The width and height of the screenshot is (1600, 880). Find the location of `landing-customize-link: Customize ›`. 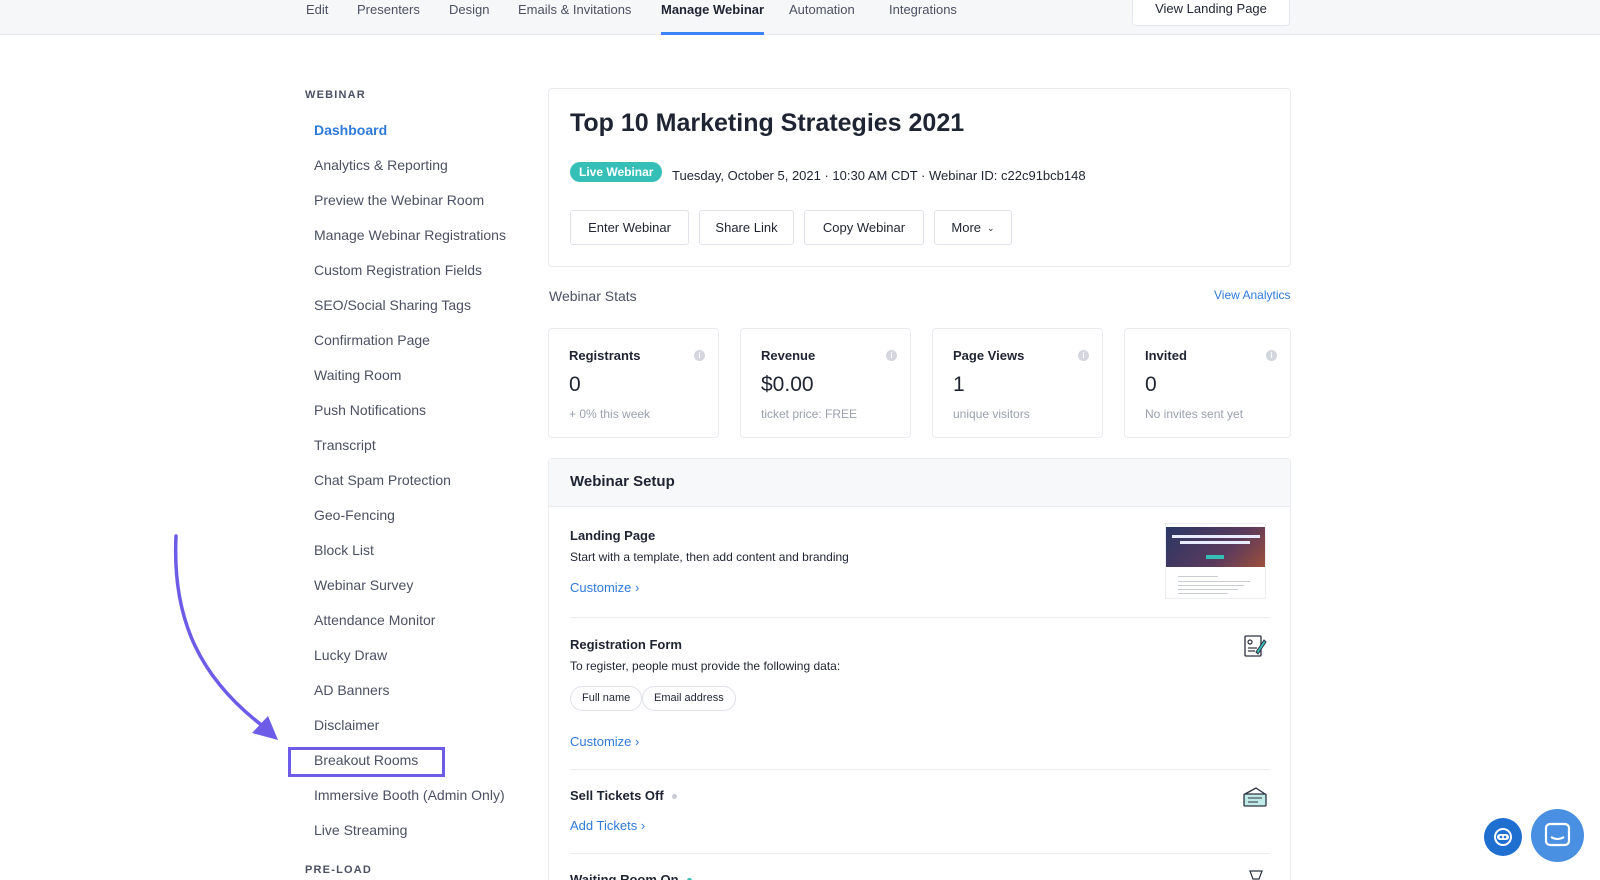

landing-customize-link: Customize › is located at coordinates (604, 587).